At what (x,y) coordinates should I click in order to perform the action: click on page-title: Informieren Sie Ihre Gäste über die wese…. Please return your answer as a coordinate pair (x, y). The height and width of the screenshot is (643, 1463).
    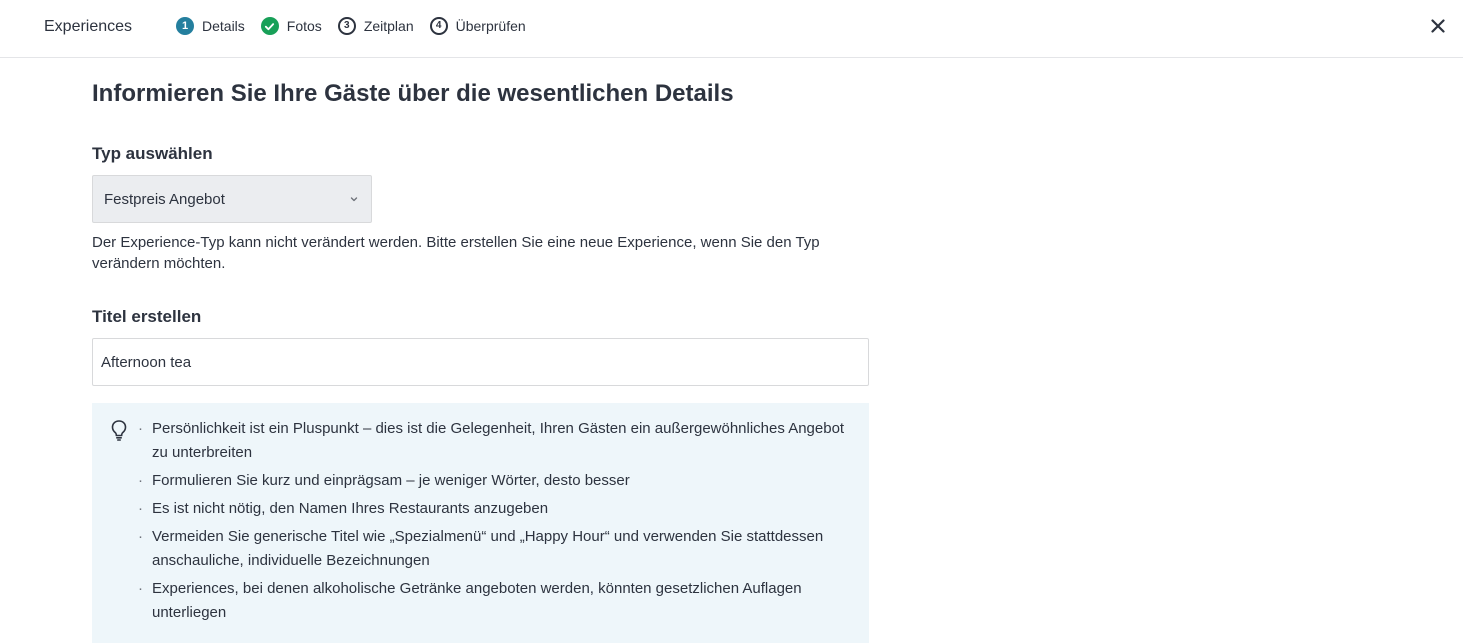
    Looking at the image, I should click on (413, 93).